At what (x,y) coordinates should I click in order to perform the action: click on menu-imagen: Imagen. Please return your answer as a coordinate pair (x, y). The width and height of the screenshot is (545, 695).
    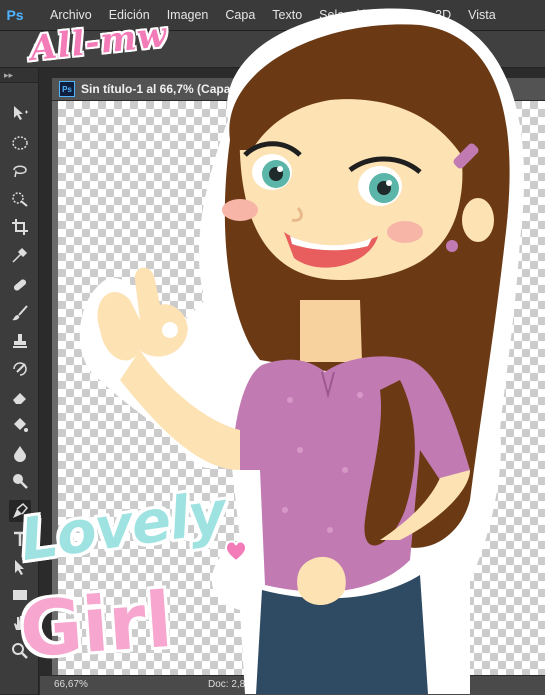
    Looking at the image, I should click on (188, 15).